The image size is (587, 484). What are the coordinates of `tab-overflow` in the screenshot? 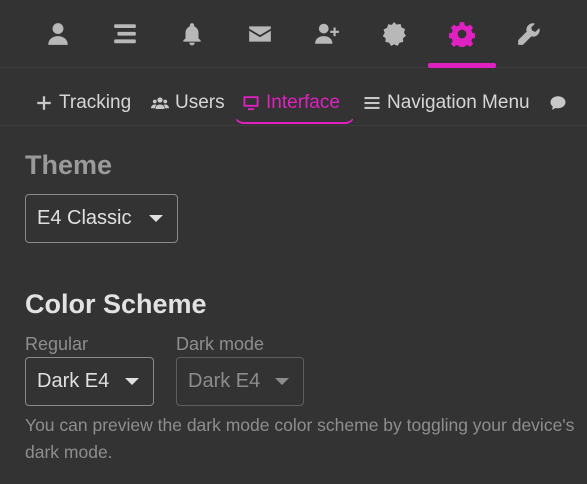 It's located at (558, 103).